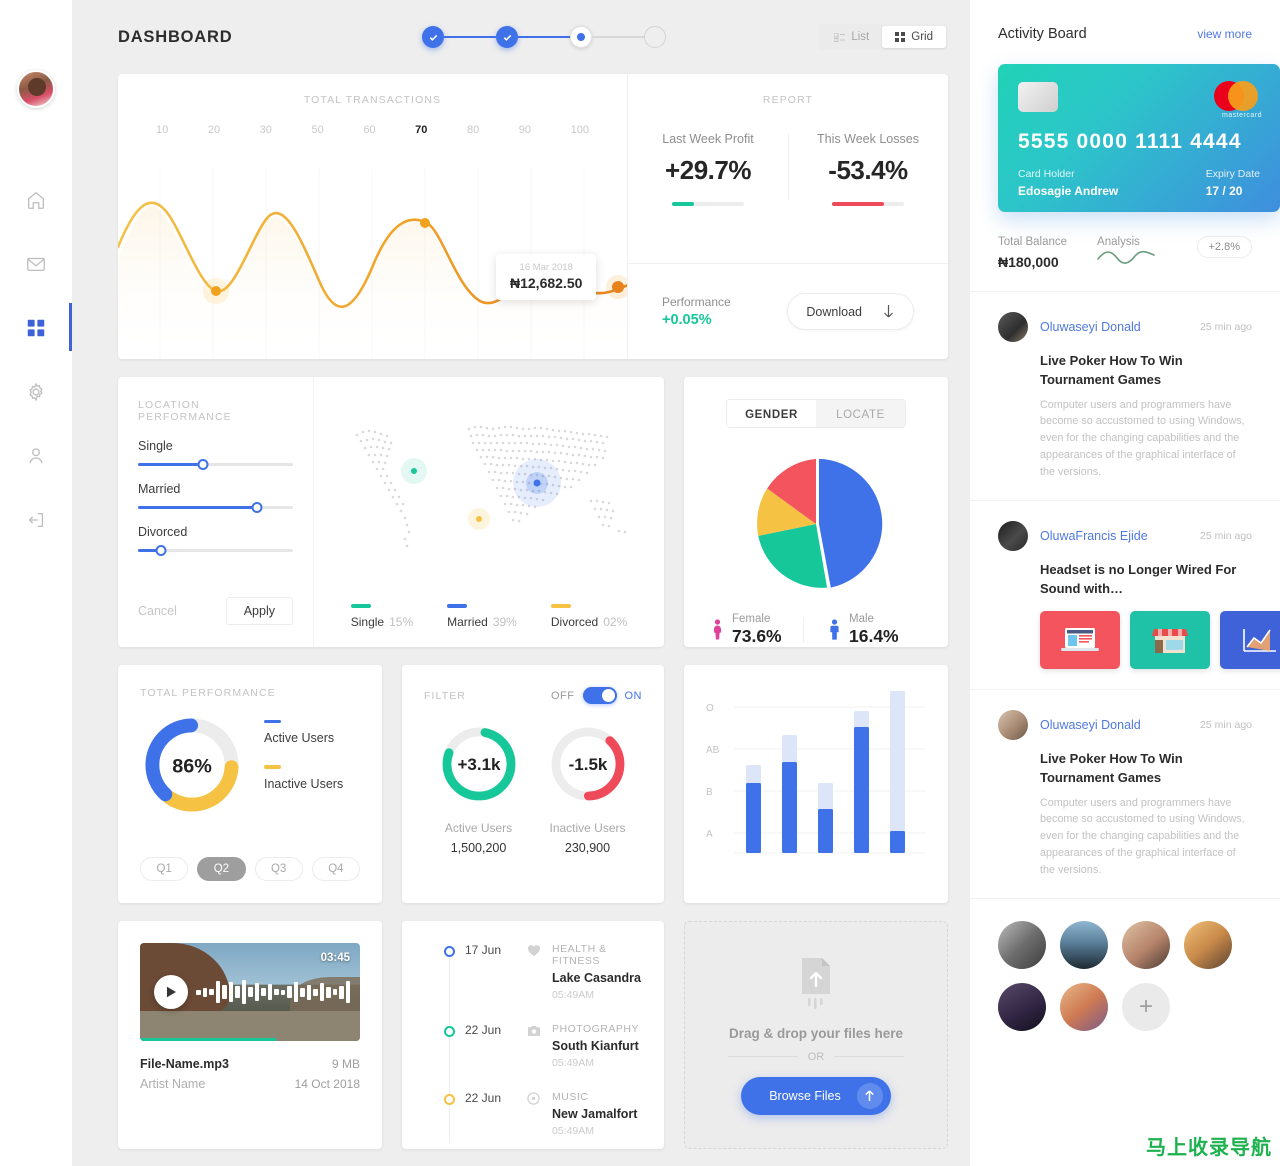  I want to click on female-stat: Female 73.6%, so click(757, 630).